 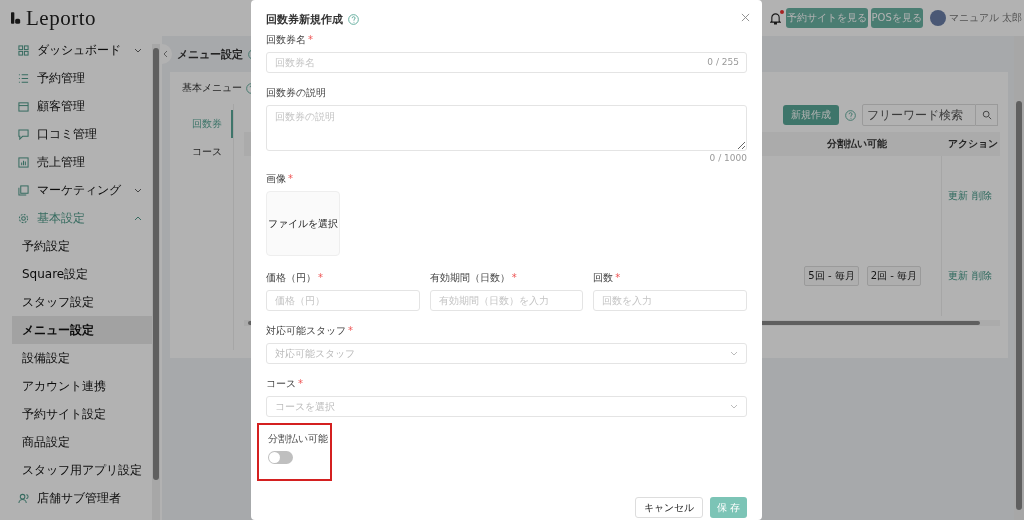 What do you see at coordinates (210, 54) in the screenshot?
I see `page-title: メニュー設定` at bounding box center [210, 54].